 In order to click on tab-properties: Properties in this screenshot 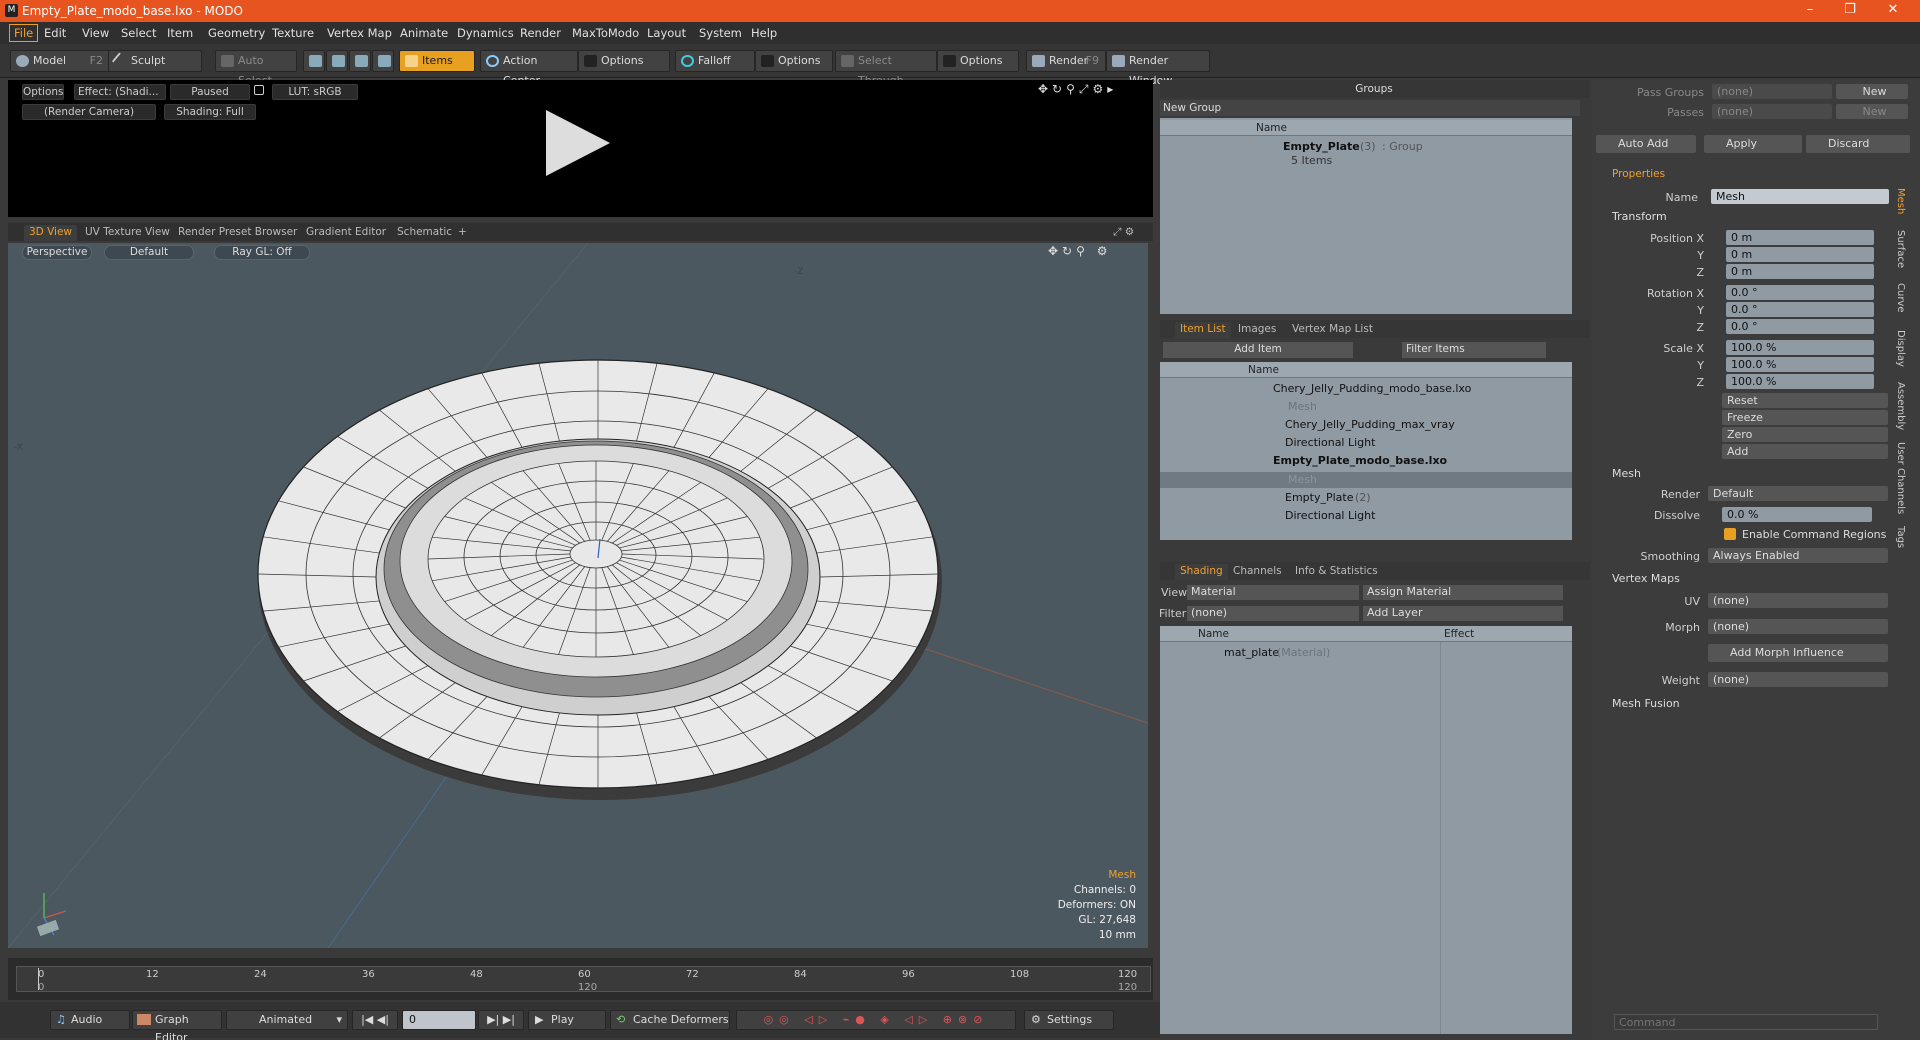, I will do `click(1638, 174)`.